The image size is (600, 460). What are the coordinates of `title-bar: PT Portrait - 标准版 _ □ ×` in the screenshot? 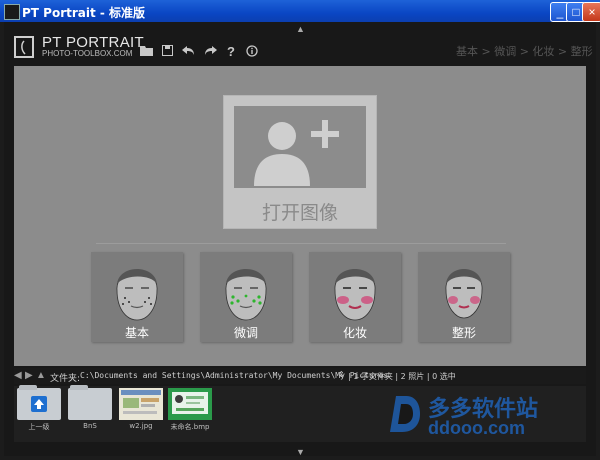 It's located at (300, 11).